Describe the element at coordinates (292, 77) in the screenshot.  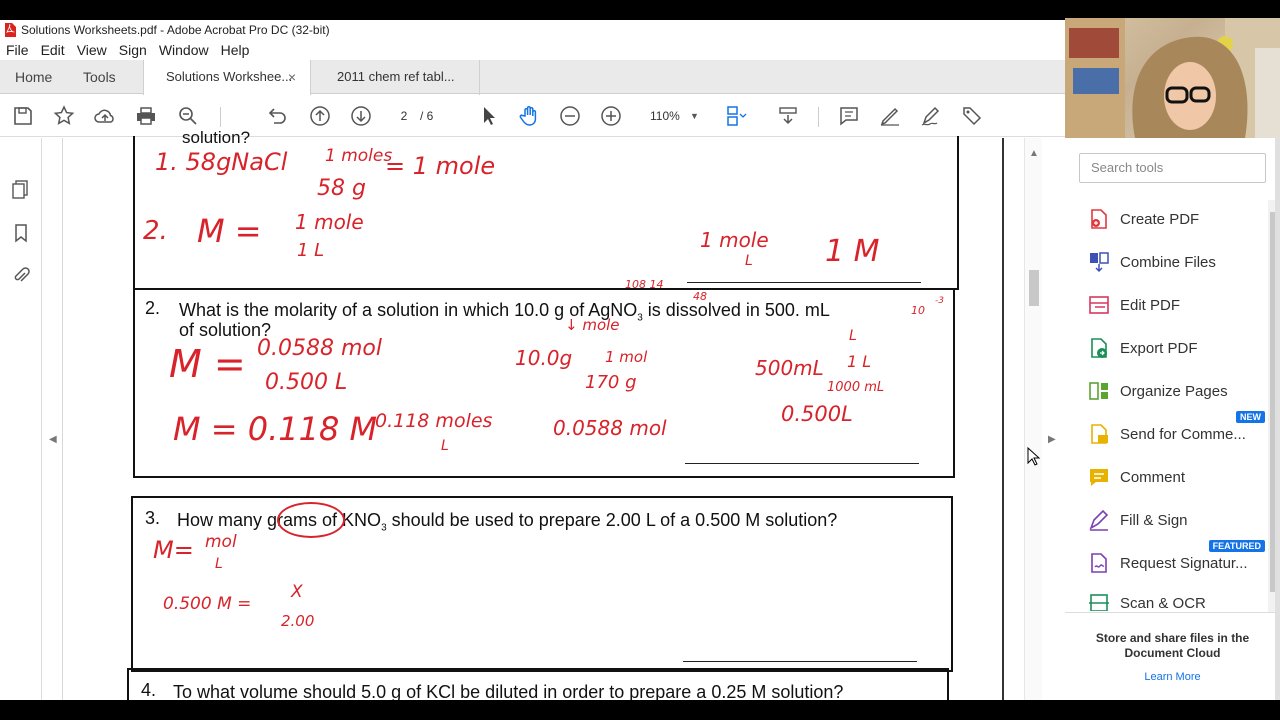
I see `tab-close-icon: ×` at that location.